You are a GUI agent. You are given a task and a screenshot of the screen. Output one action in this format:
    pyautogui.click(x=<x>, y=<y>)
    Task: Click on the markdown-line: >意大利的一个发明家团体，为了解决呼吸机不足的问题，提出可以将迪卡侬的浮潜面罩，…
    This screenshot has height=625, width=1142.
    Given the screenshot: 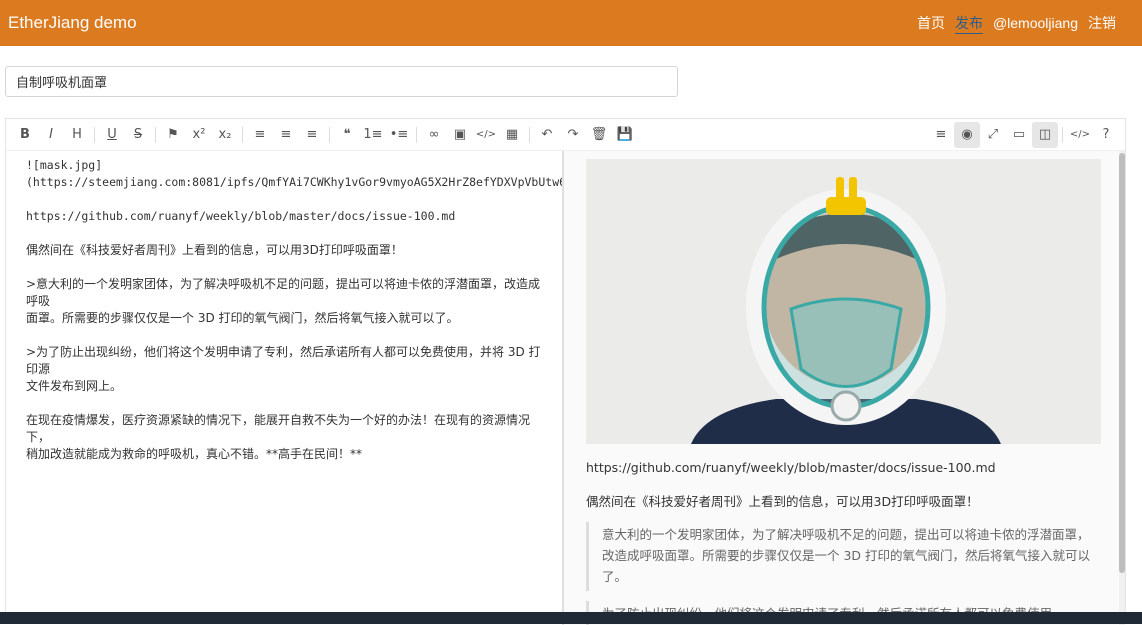 What is the action you would take?
    pyautogui.click(x=283, y=292)
    